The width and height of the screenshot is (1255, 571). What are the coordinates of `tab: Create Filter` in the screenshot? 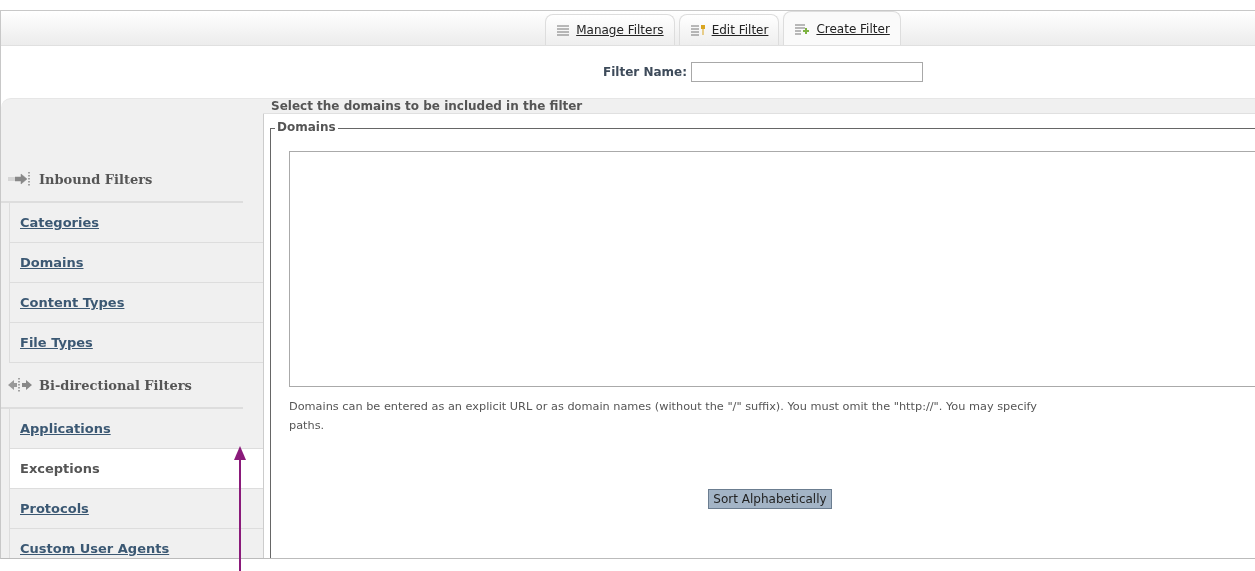 It's located at (842, 28).